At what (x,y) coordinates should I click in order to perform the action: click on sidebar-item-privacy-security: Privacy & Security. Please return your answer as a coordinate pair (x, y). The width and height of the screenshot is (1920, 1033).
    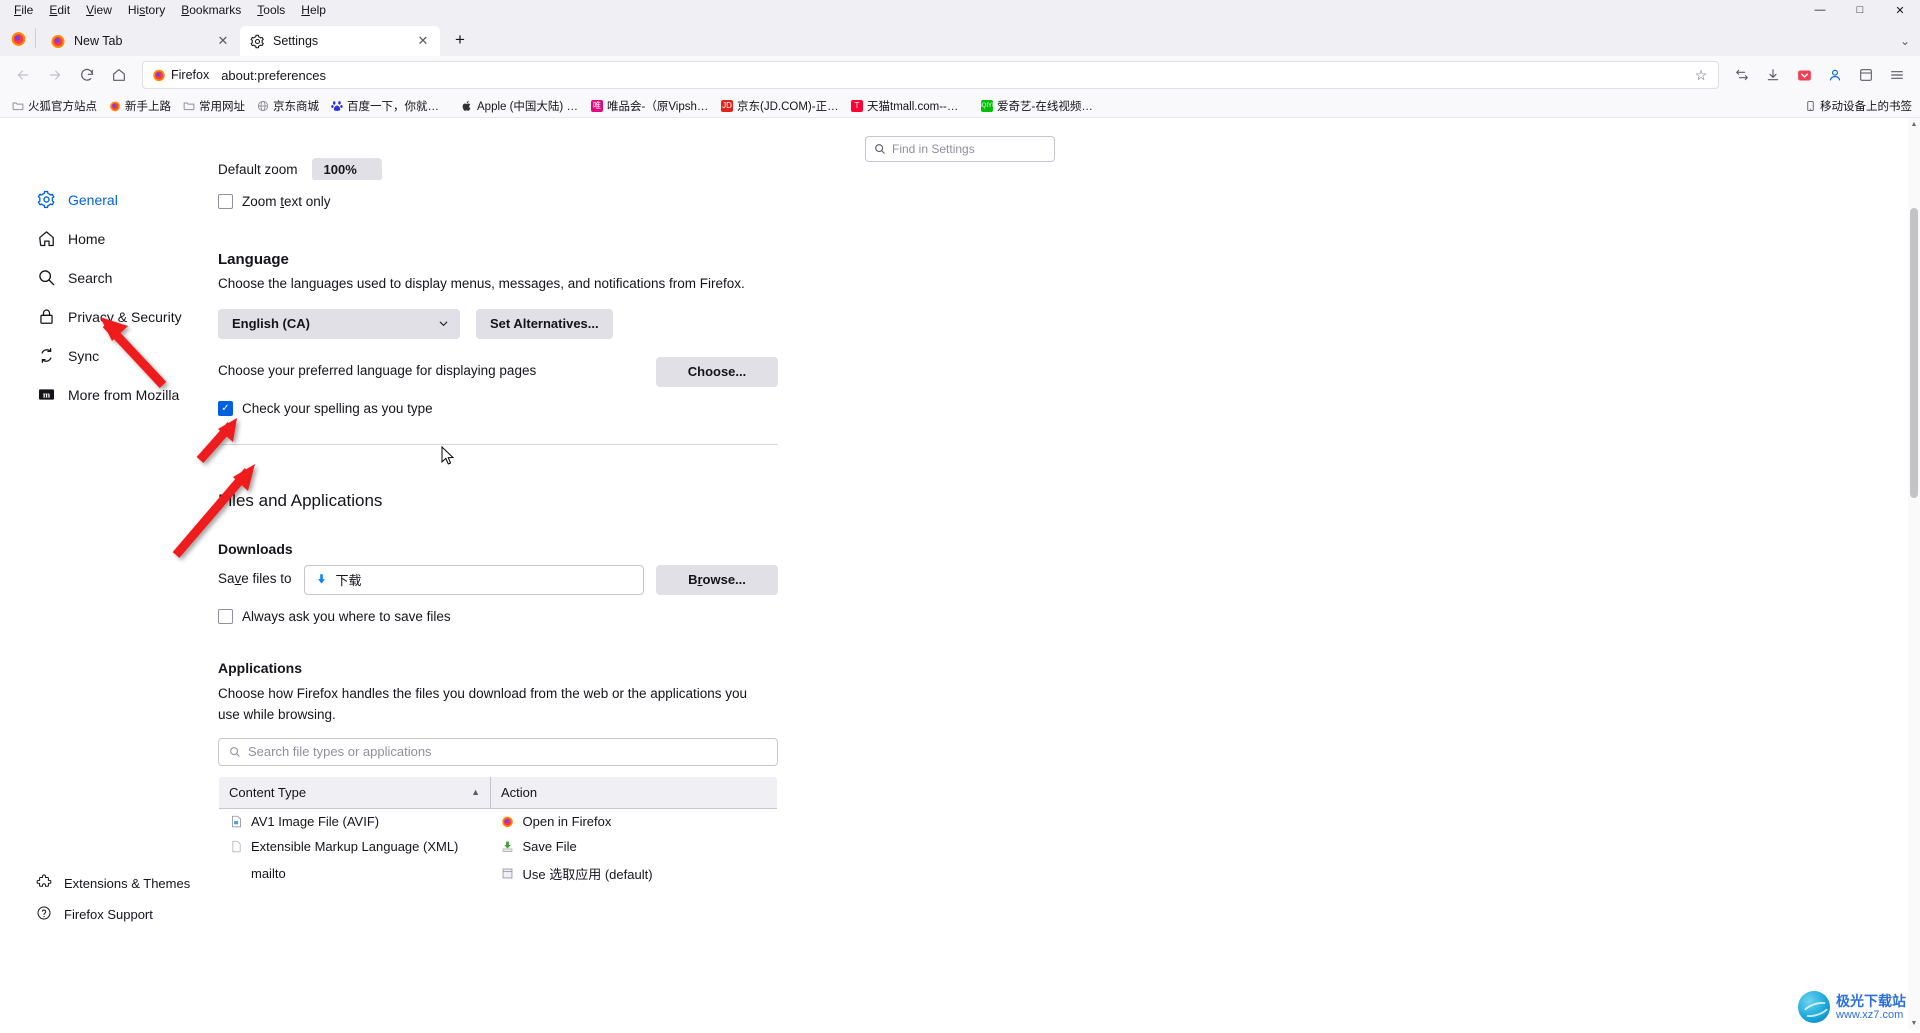
    Looking at the image, I should click on (123, 316).